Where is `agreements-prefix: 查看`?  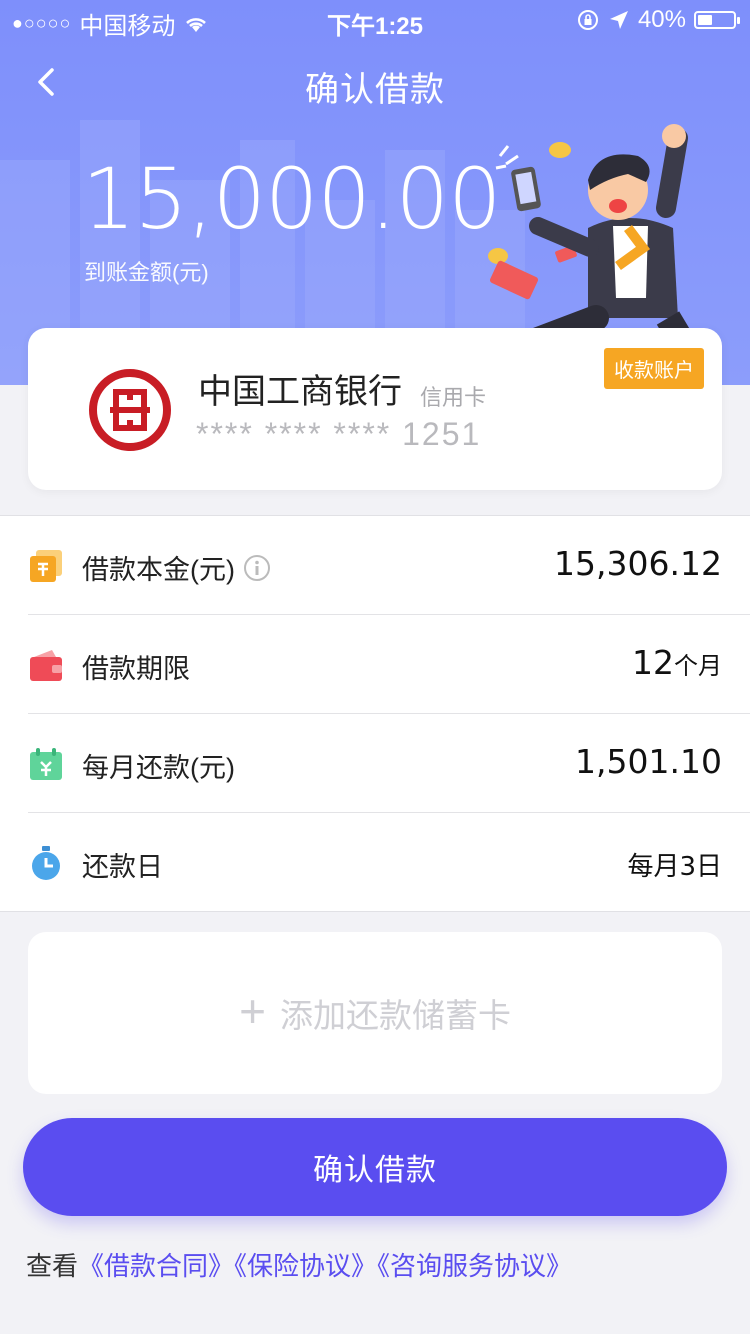
agreements-prefix: 查看 is located at coordinates (52, 1266).